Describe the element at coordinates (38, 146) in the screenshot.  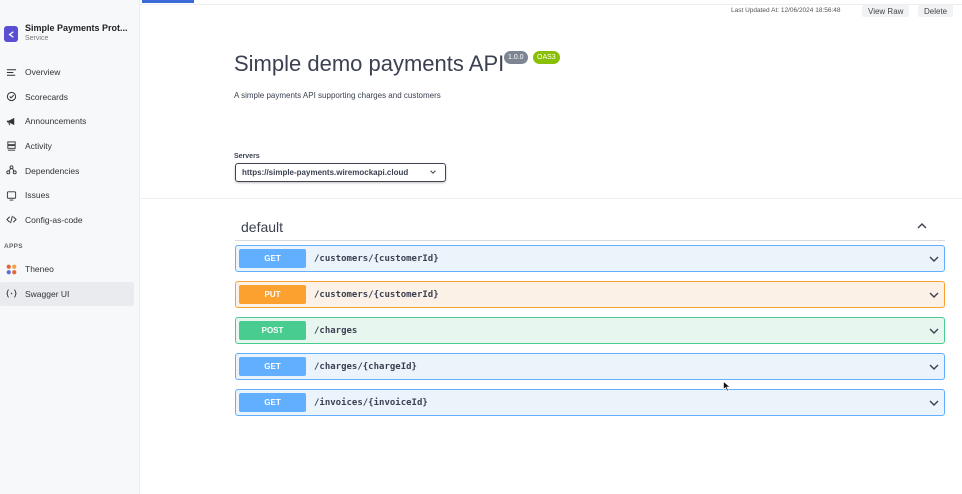
I see `sidebar-item-label: Activity` at that location.